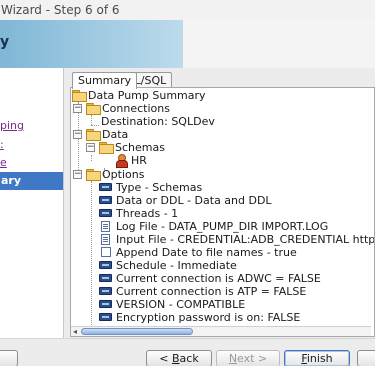 The image size is (375, 366). I want to click on tree-leaf-label: HR, so click(139, 160).